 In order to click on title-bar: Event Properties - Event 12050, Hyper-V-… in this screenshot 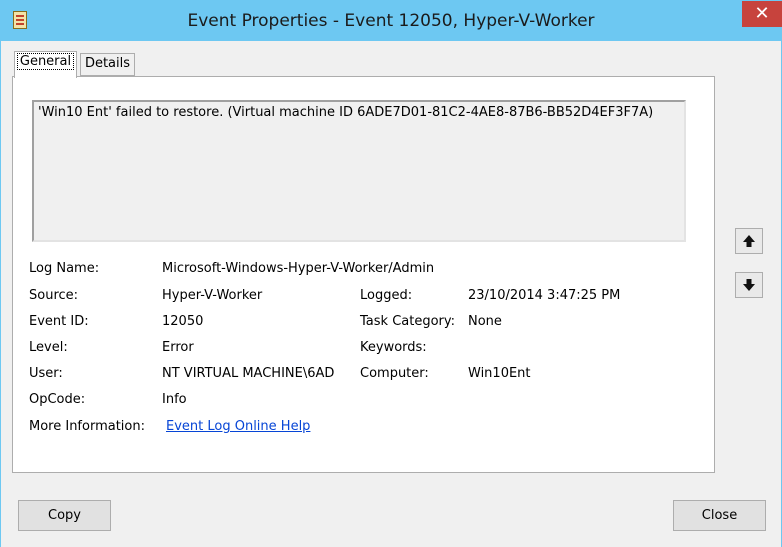, I will do `click(391, 21)`.